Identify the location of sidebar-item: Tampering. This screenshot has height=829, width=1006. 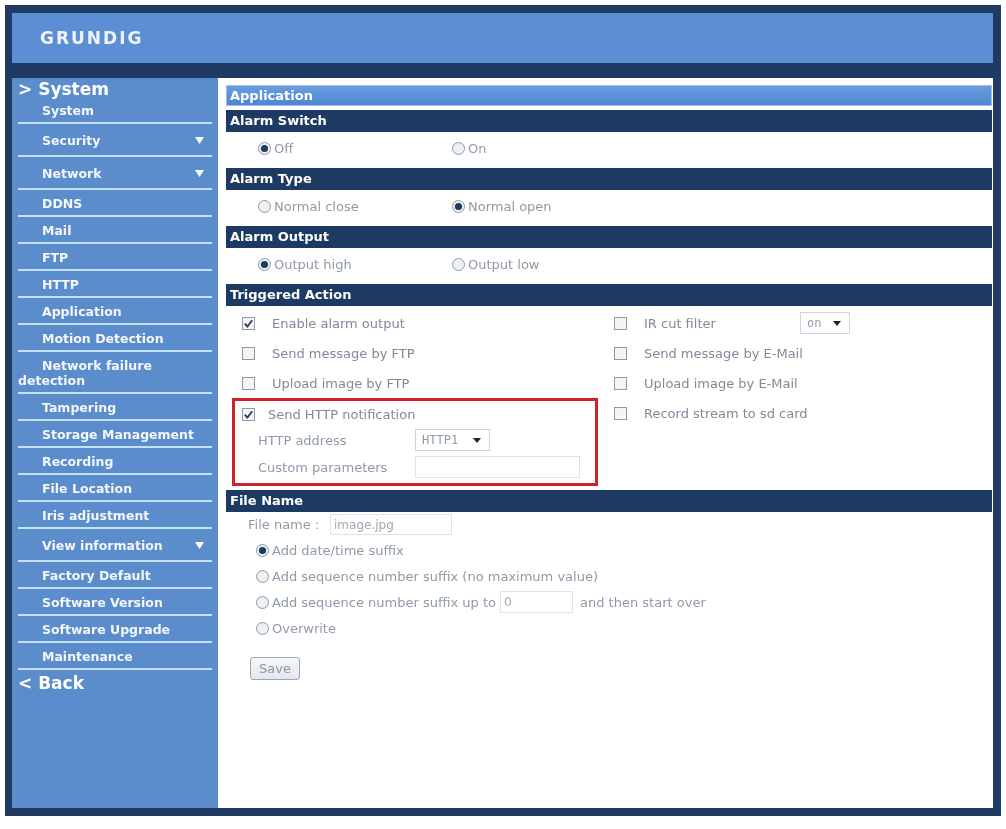
(115, 407).